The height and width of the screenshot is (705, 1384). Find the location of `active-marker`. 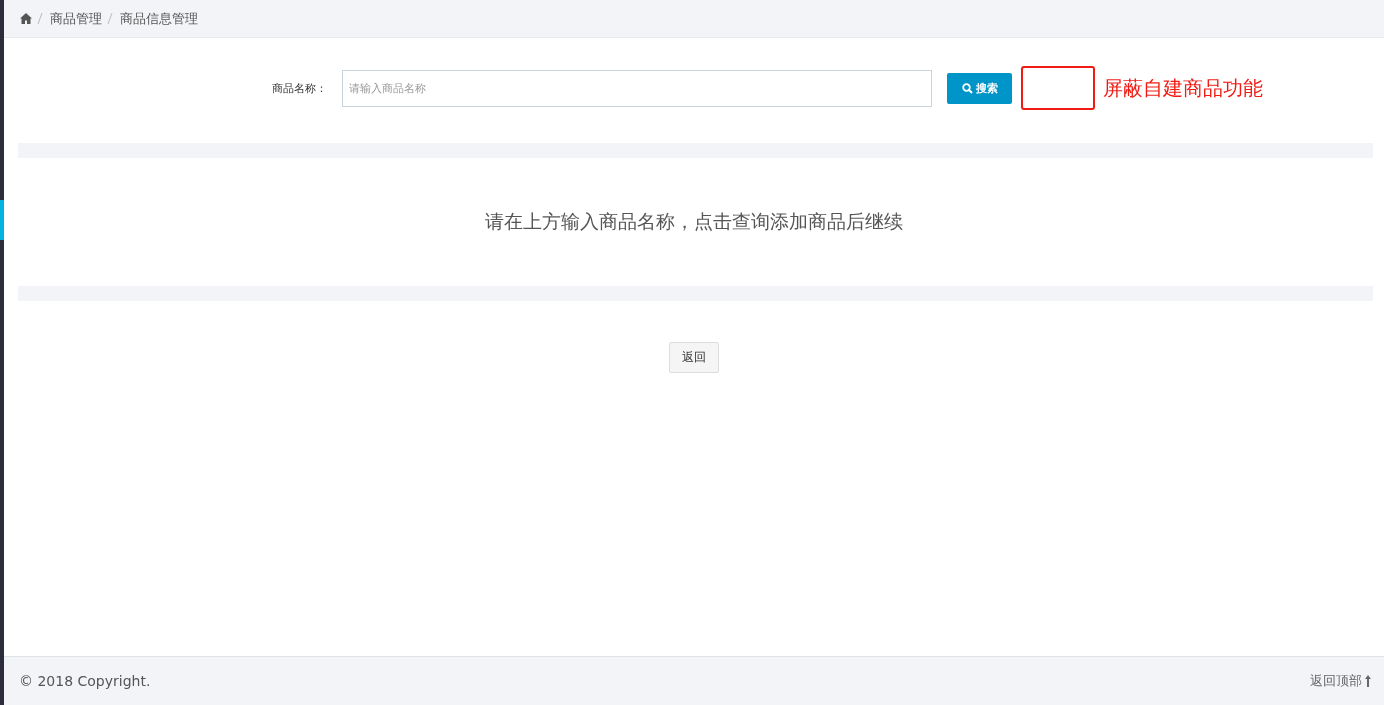

active-marker is located at coordinates (2, 220).